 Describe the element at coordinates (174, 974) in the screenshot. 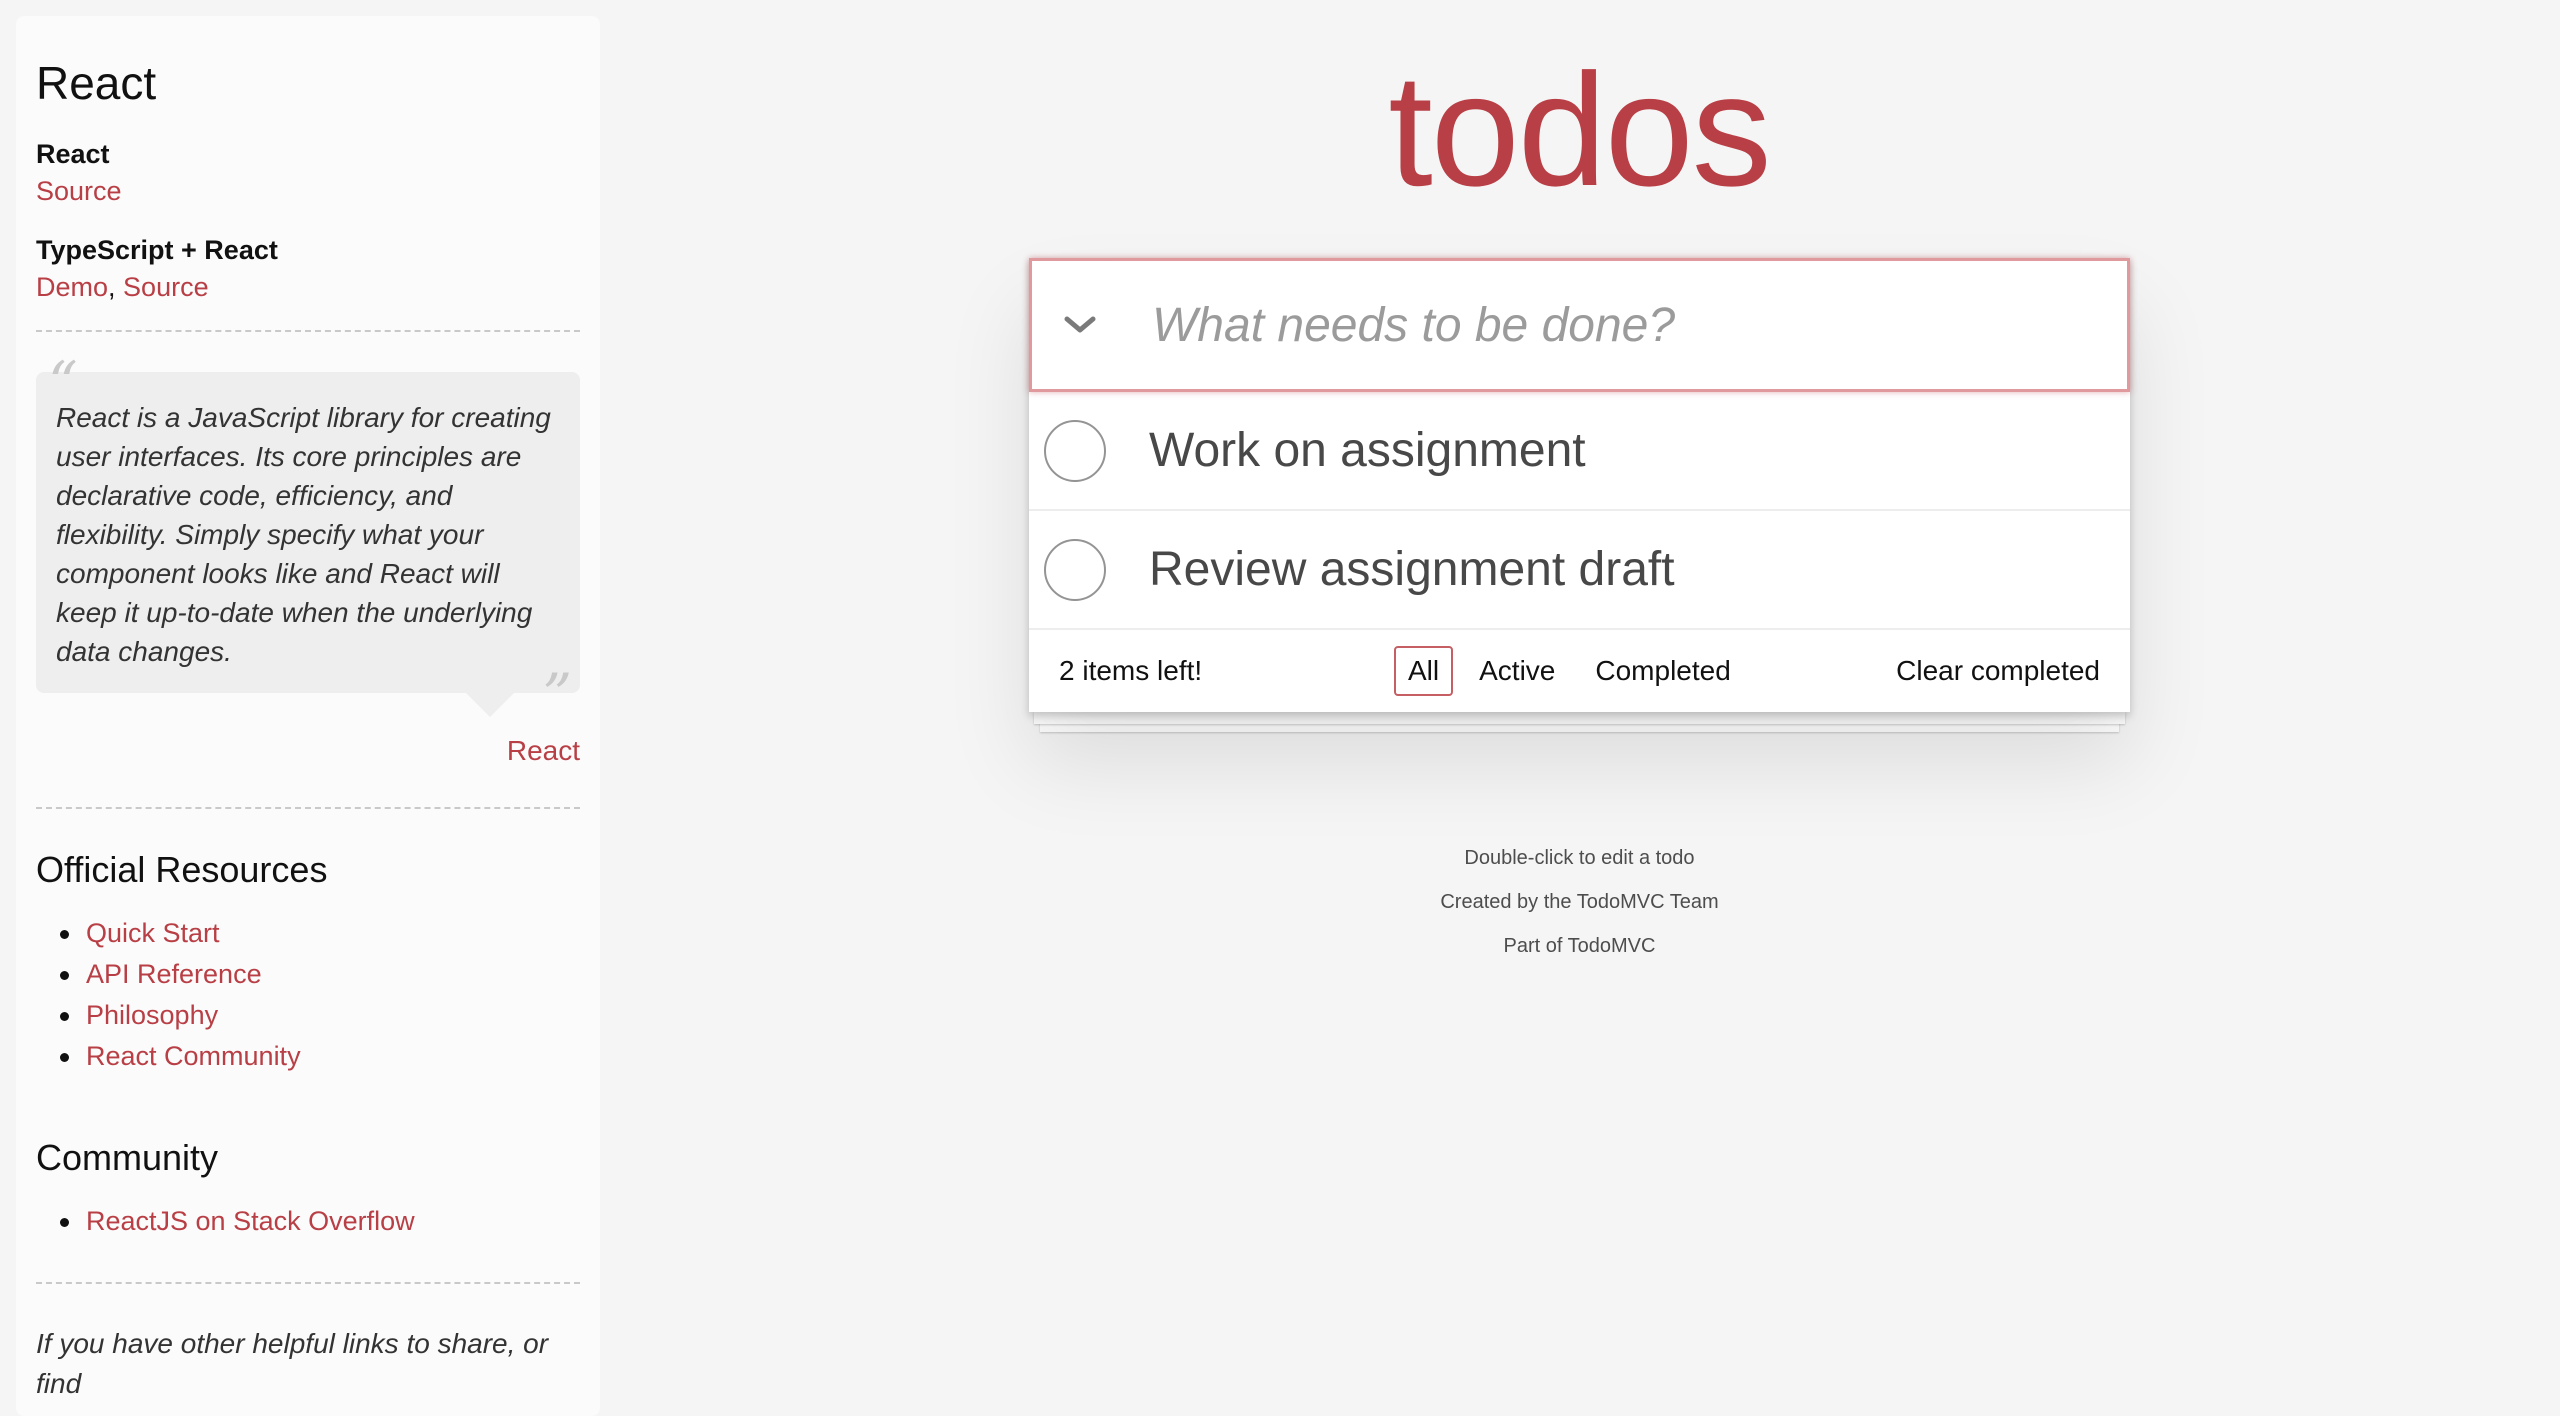

I see `api-reference-link: API Reference` at that location.